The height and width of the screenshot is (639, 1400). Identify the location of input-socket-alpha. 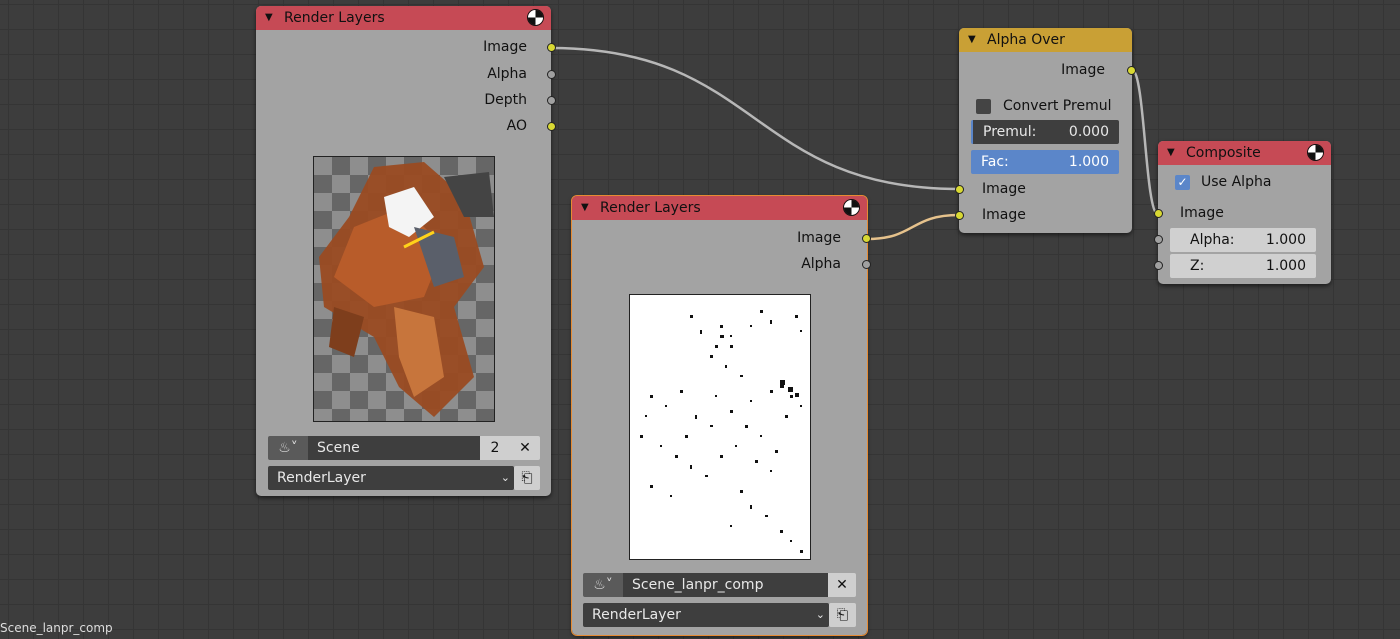
(1158, 239).